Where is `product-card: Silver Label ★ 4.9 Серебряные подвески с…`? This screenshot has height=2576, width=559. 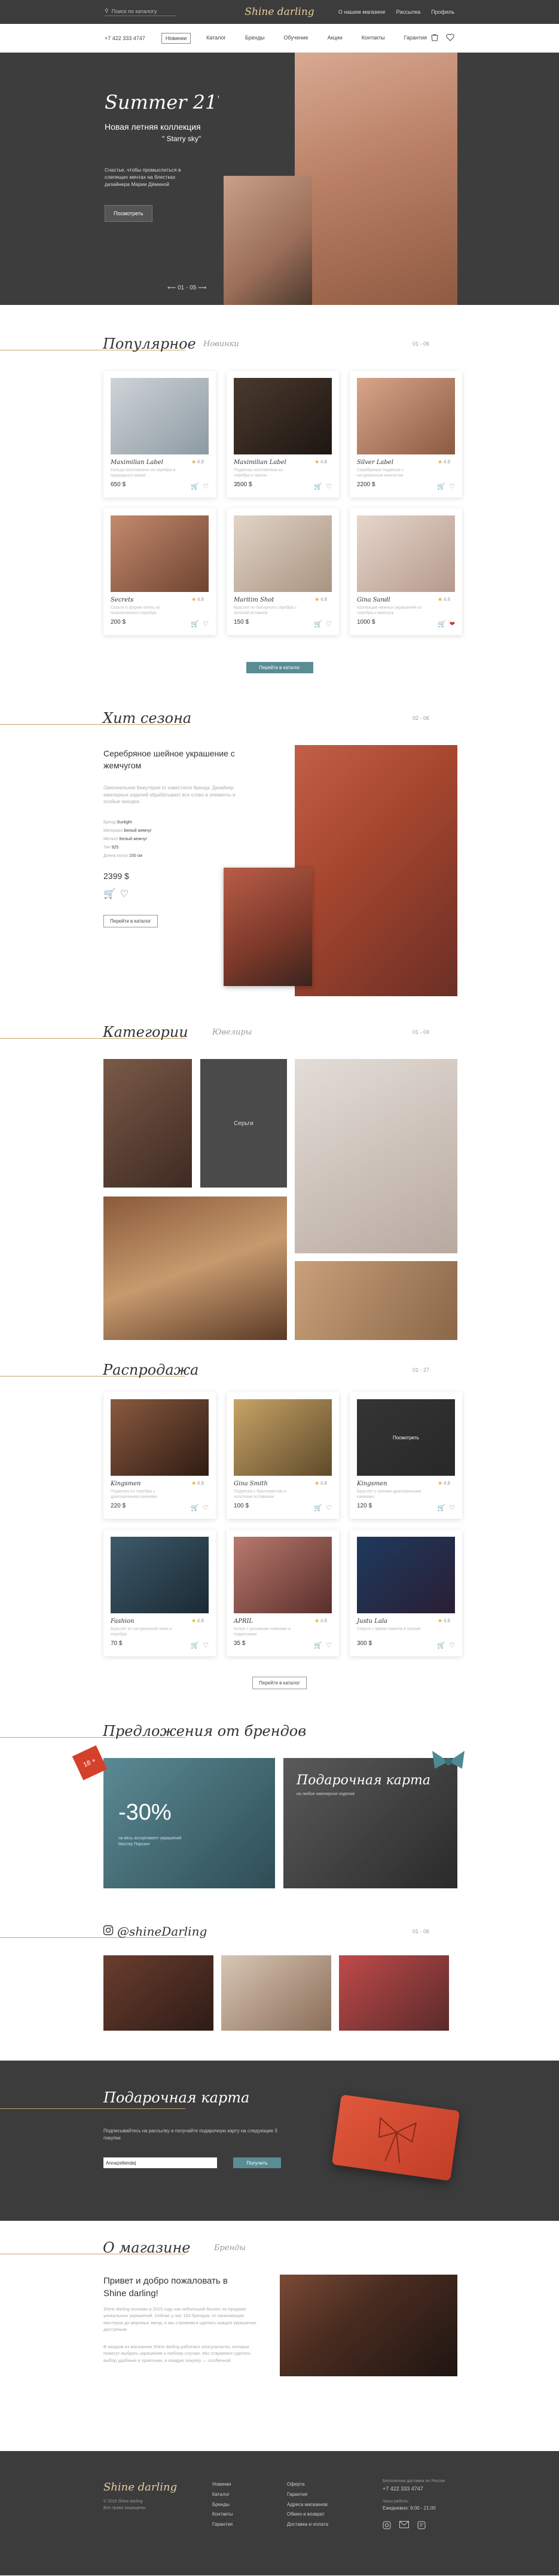
product-card: Silver Label ★ 4.9 Серебряные подвески с… is located at coordinates (406, 435).